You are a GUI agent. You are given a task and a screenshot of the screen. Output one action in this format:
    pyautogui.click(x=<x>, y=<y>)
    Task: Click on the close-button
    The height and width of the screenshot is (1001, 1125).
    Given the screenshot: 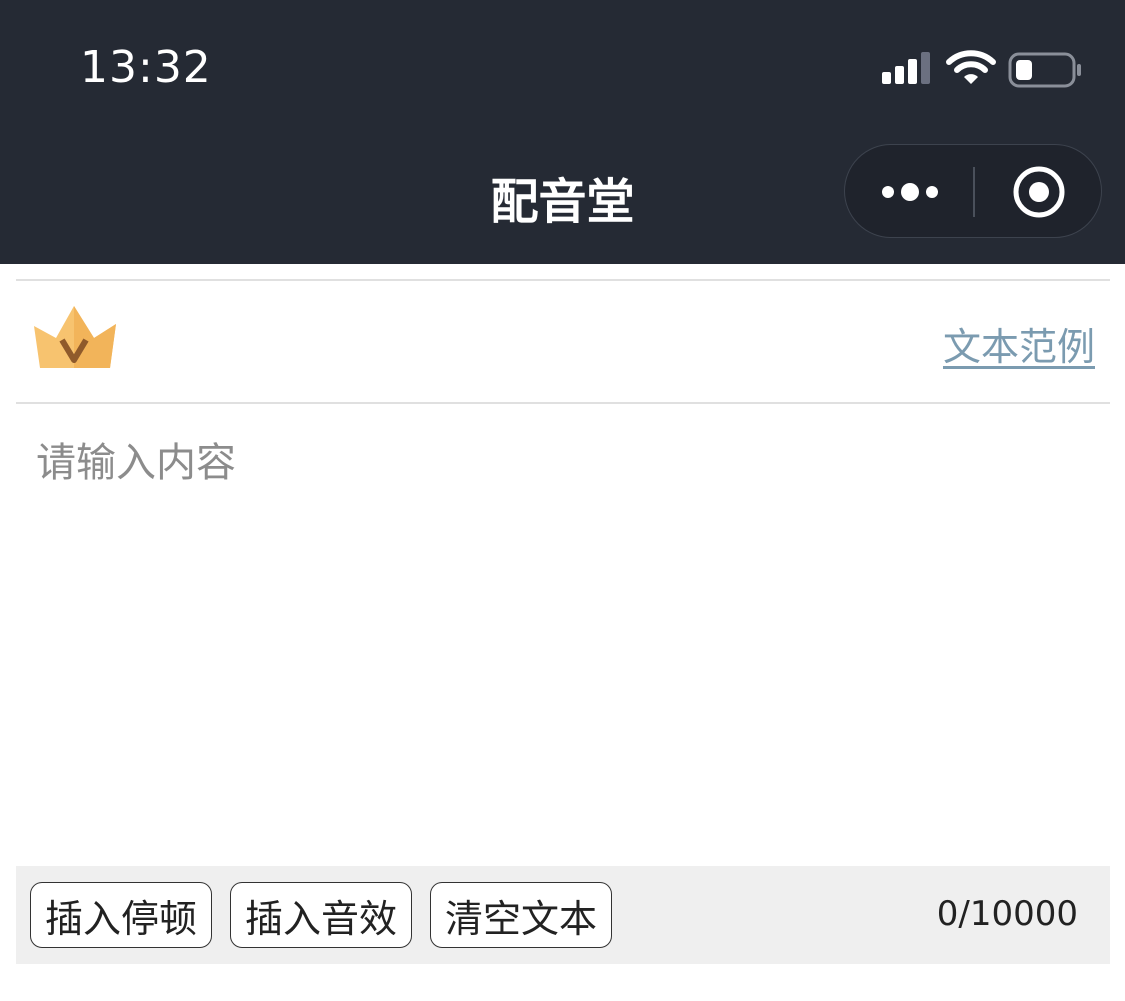 What is the action you would take?
    pyautogui.click(x=1039, y=192)
    